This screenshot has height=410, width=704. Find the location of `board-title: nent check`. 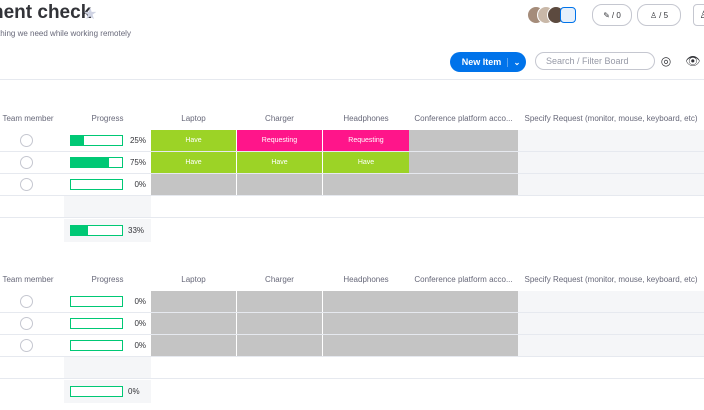

board-title: nent check is located at coordinates (45, 13).